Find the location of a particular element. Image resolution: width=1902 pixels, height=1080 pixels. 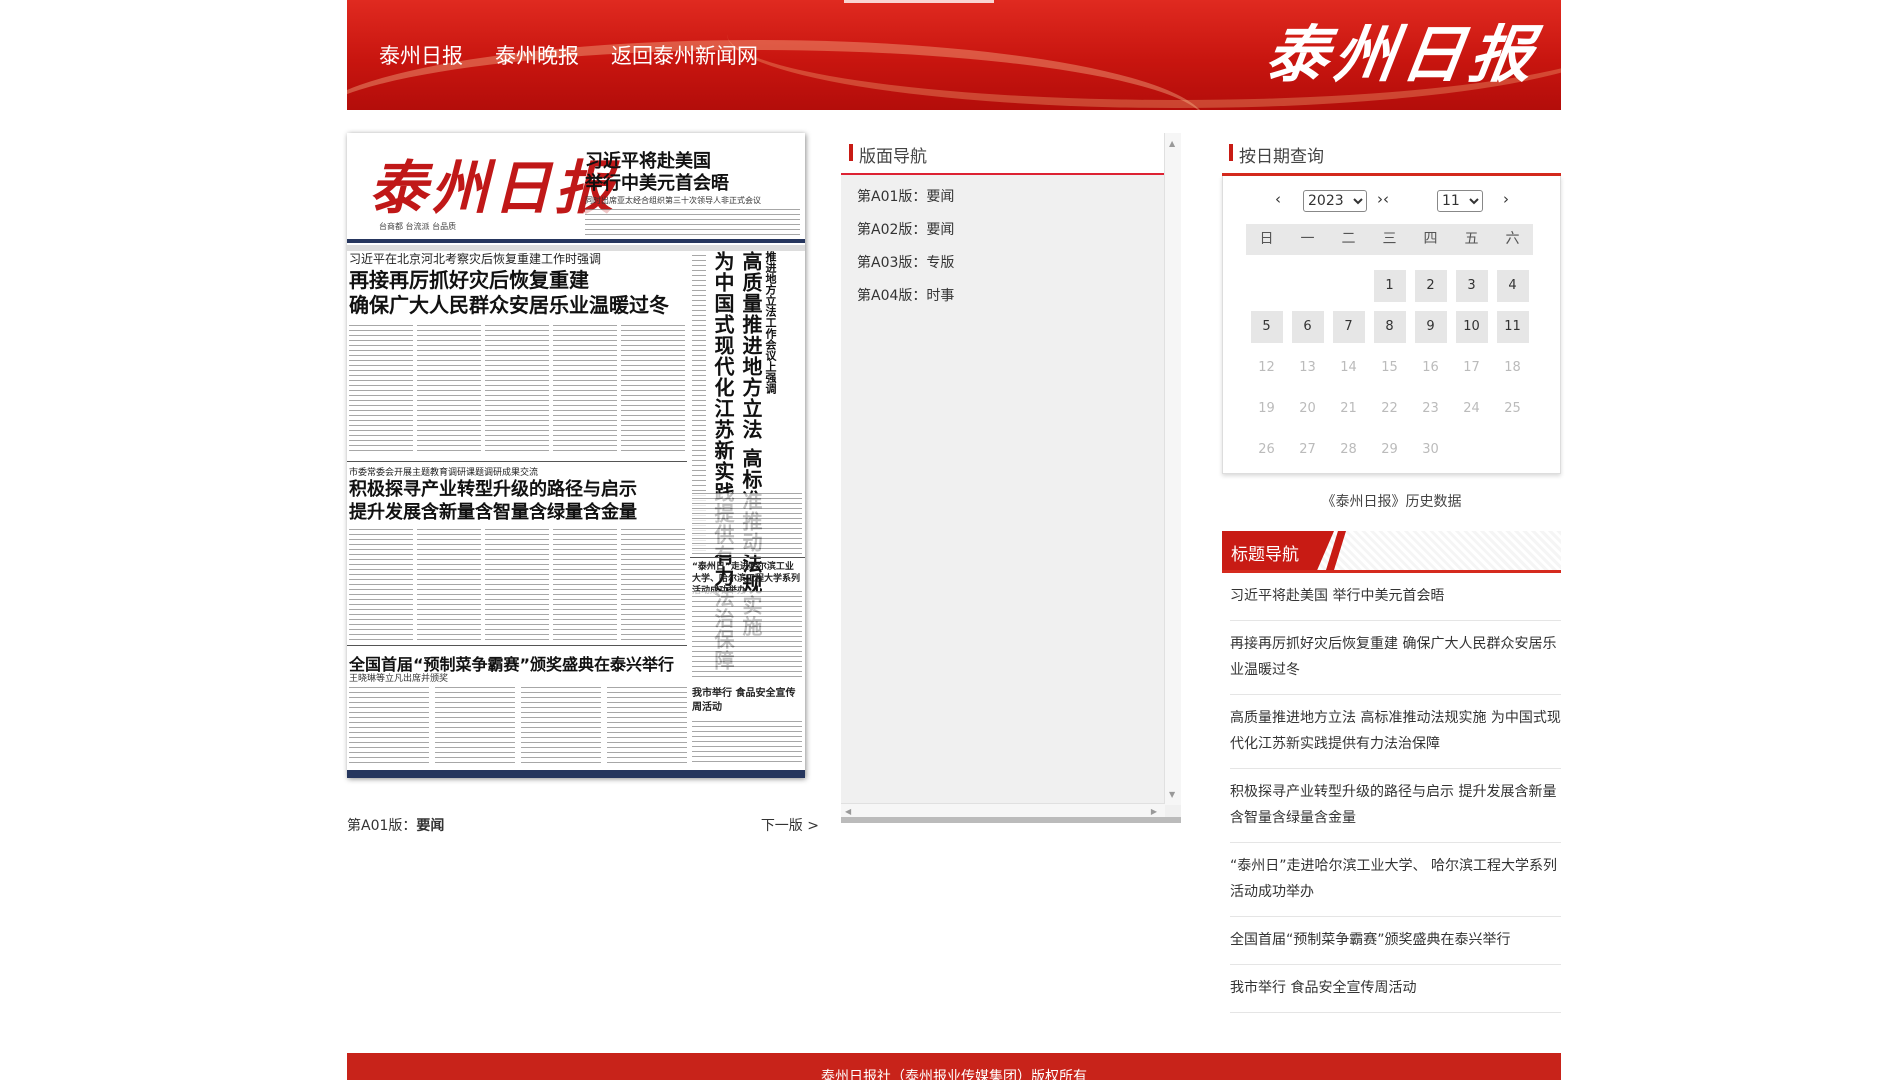

title-nav-item: 积极探寻产业转型升级的路径与启示 提升发展含新量含智量含绿量含金量 is located at coordinates (1395, 806).